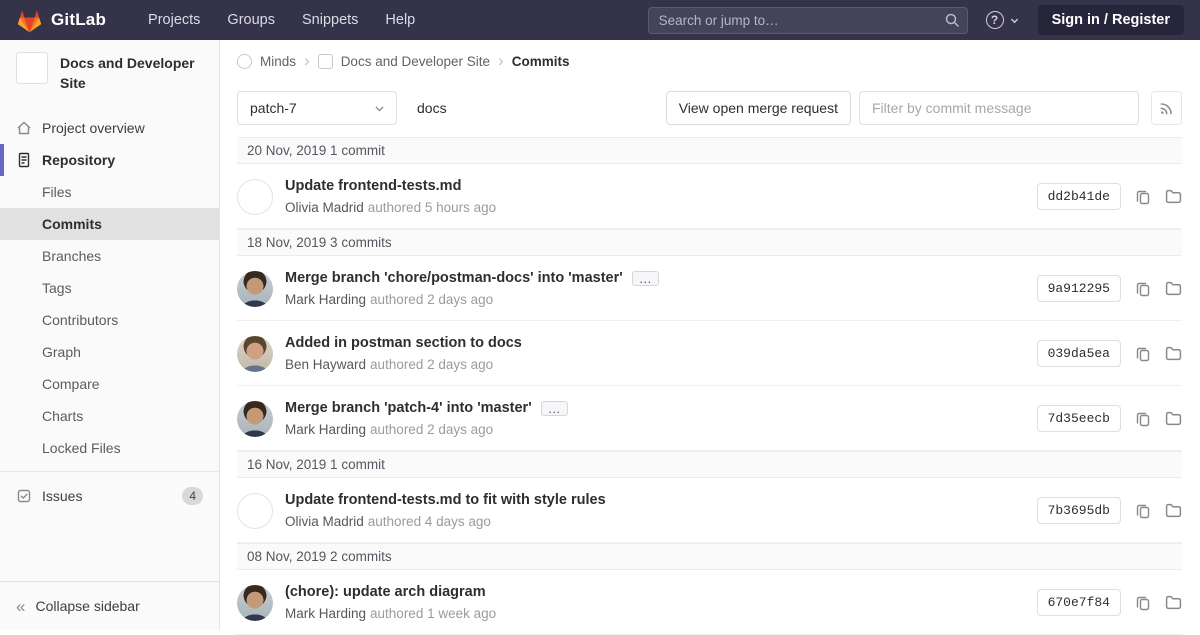 The width and height of the screenshot is (1200, 635). I want to click on navbar-menu-label: Groups, so click(251, 20).